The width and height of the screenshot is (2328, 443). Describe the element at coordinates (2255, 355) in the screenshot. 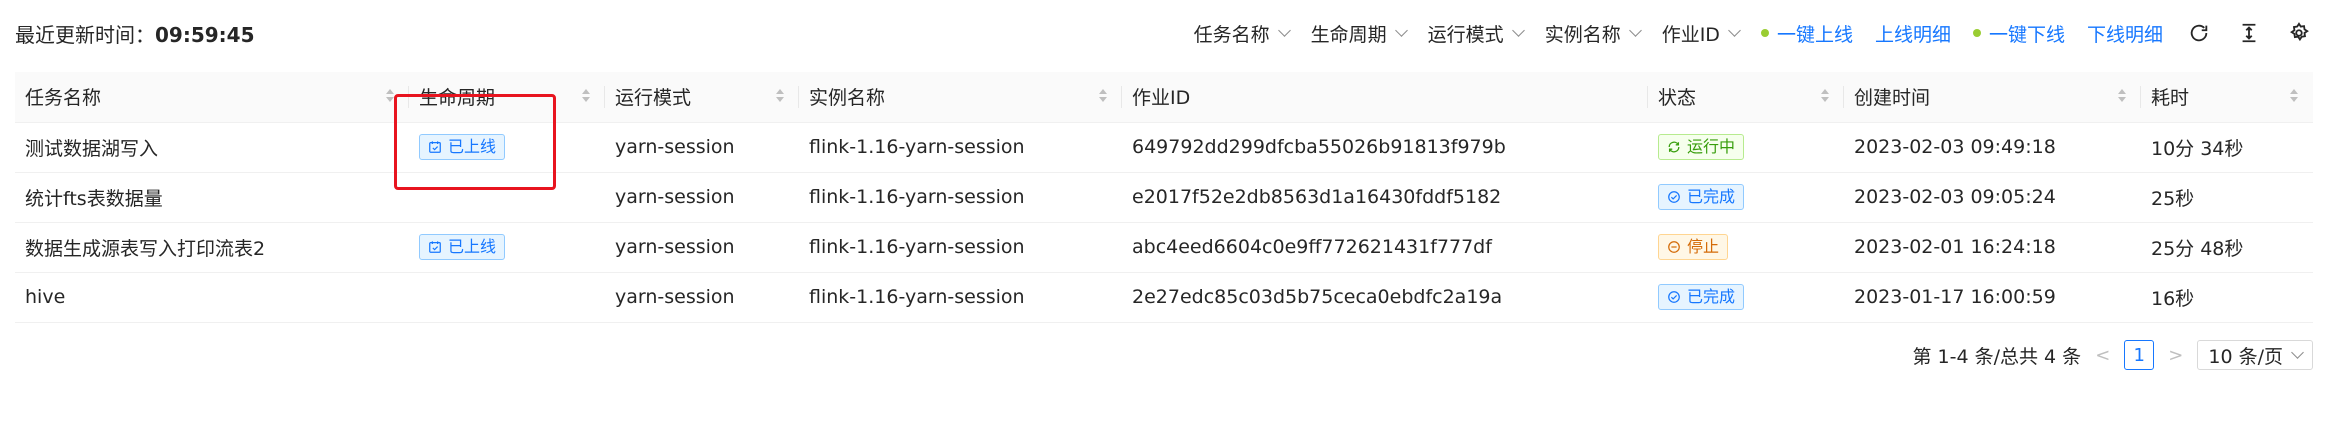

I see `page-size-select: 10 条/页` at that location.